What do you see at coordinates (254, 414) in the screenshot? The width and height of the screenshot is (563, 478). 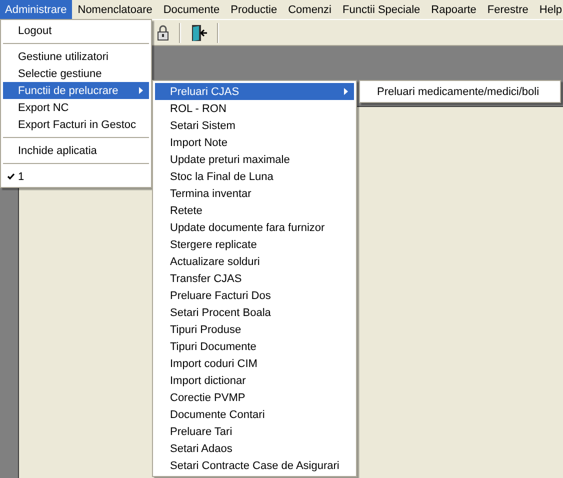 I see `menu-item: Documente Contari` at bounding box center [254, 414].